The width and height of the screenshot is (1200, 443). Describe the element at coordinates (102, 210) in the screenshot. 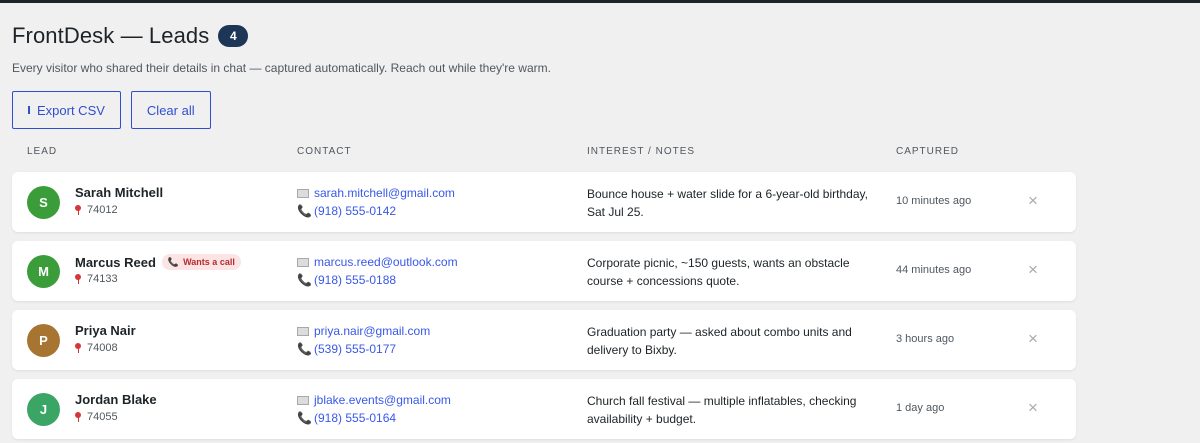

I see `lead-zip-text: 74012` at that location.